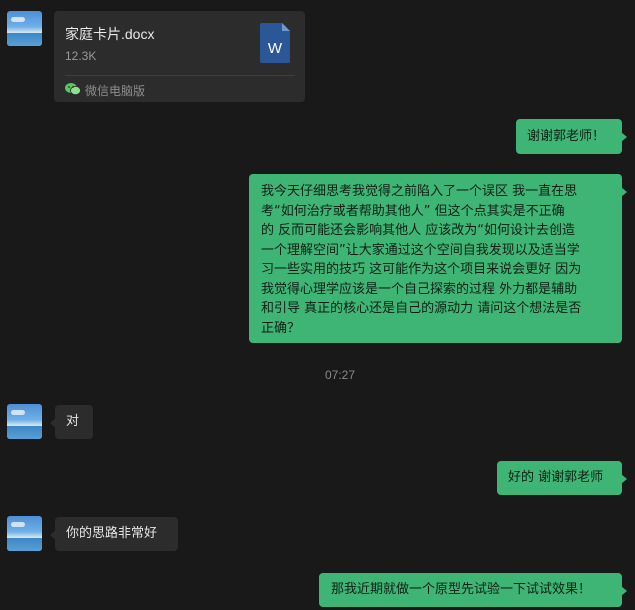  What do you see at coordinates (556, 477) in the screenshot?
I see `message-text: 好的 谢谢郭老师` at bounding box center [556, 477].